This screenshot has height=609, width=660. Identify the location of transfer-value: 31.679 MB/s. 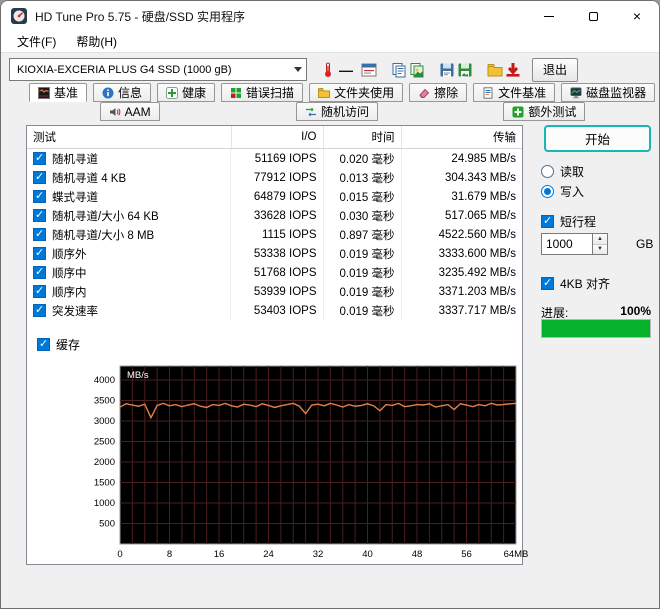
(483, 196).